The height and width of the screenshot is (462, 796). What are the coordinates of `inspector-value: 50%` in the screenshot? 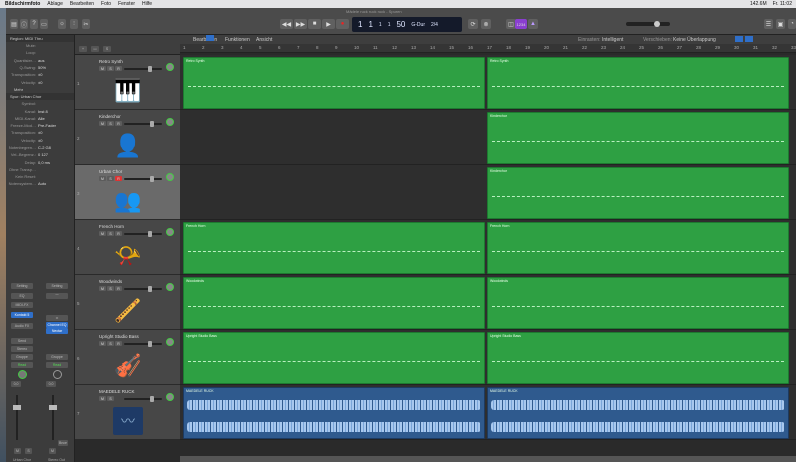 It's located at (42, 67).